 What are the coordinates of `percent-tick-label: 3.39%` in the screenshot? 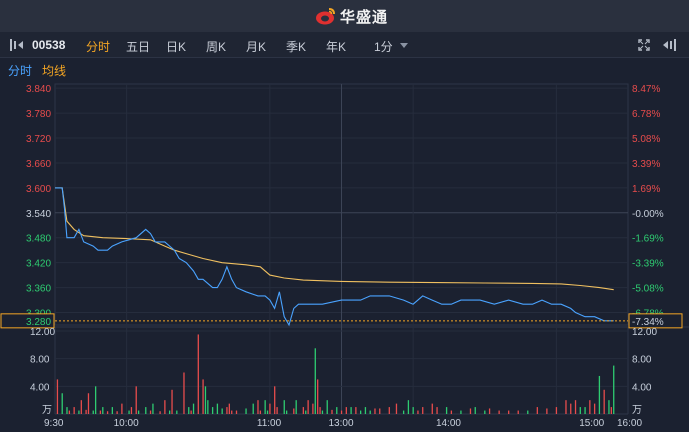 It's located at (646, 164).